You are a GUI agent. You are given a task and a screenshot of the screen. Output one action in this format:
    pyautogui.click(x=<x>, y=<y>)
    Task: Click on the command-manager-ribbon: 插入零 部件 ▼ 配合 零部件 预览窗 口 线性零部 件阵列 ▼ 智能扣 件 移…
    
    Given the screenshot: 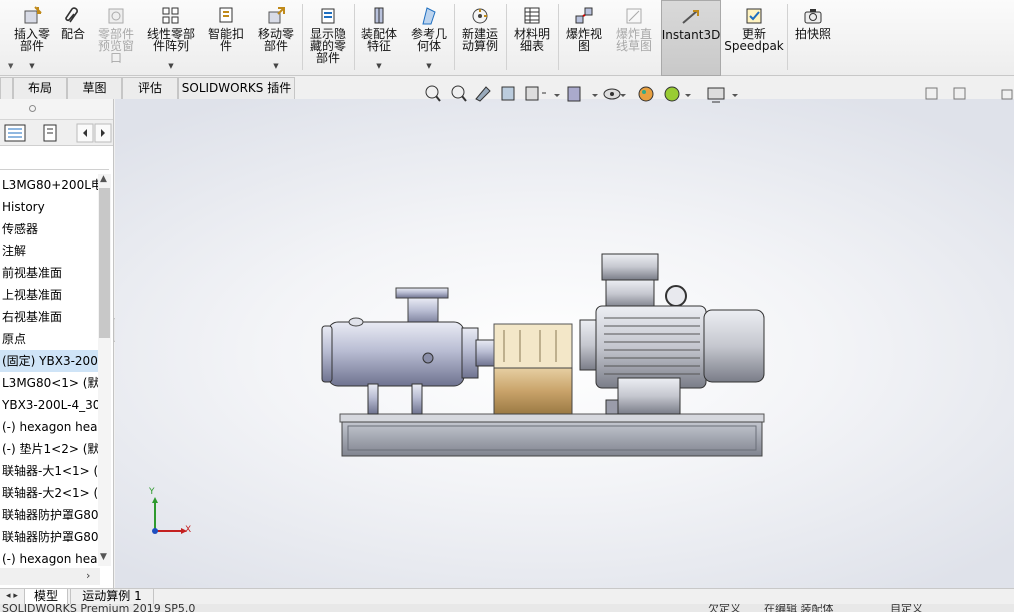 What is the action you would take?
    pyautogui.click(x=507, y=38)
    